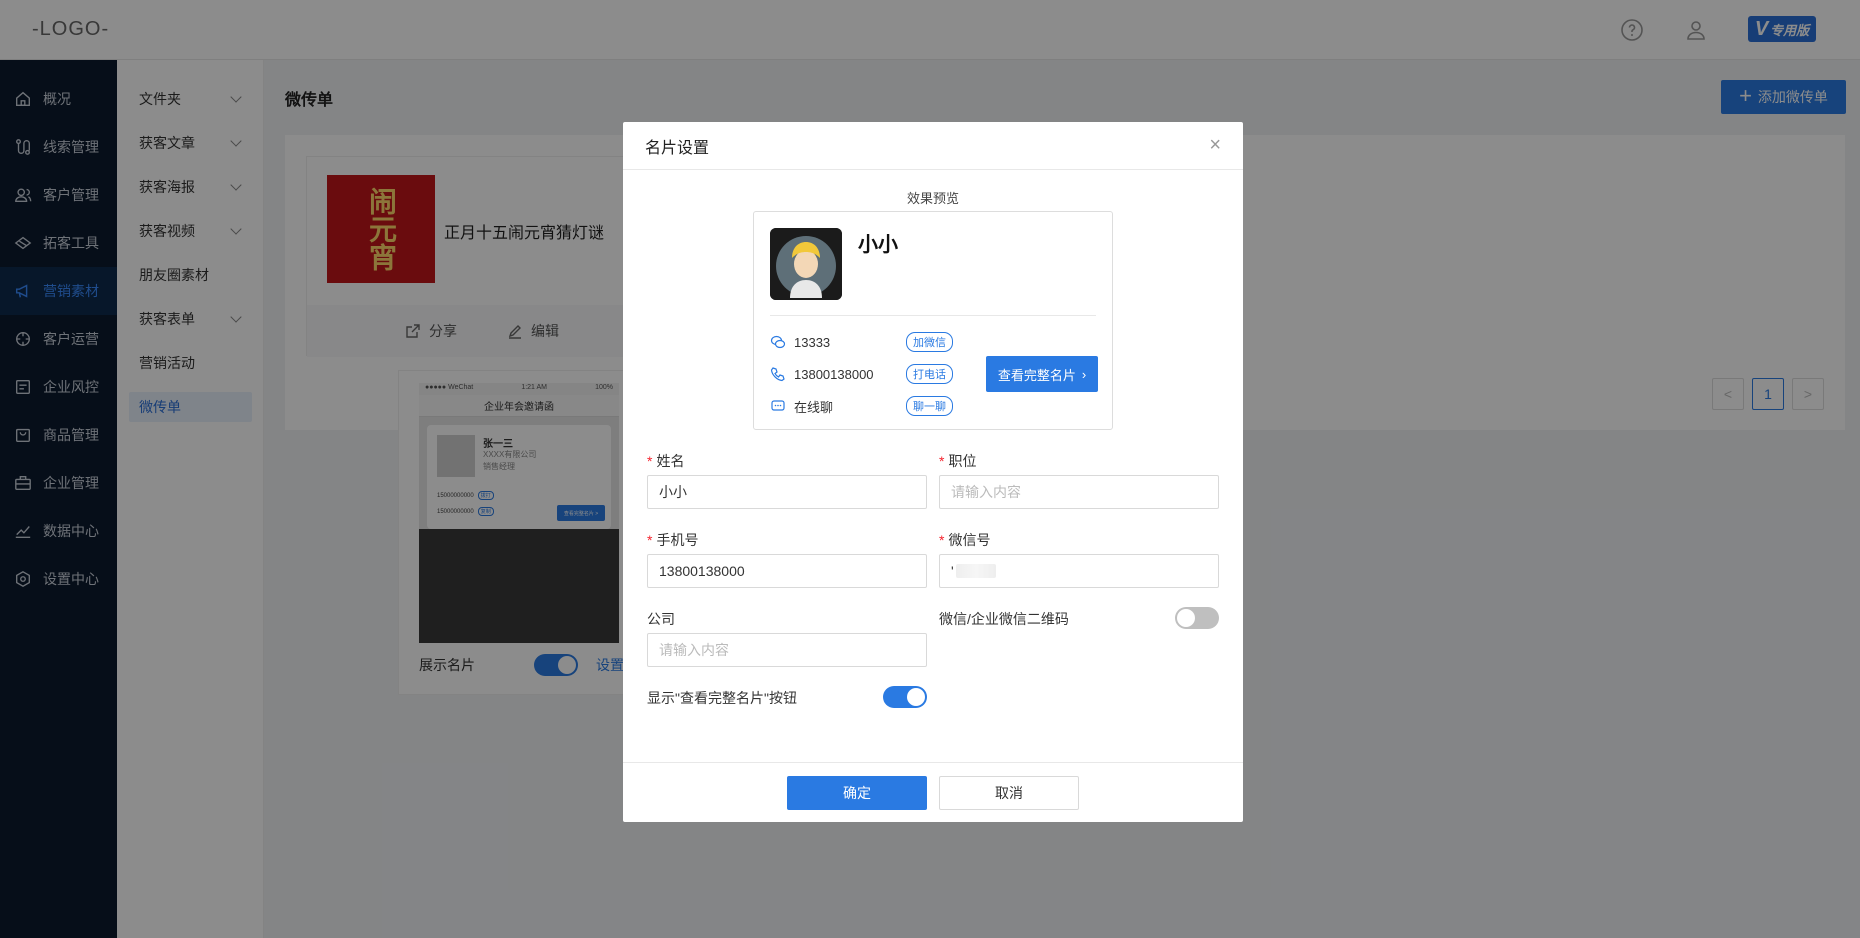  Describe the element at coordinates (1079, 492) in the screenshot. I see `position-input: 请输入内容` at that location.